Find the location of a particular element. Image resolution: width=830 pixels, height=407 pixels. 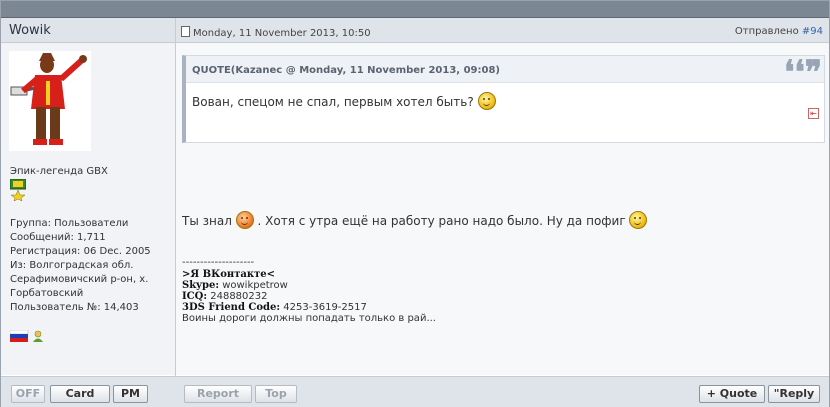

icq-label: ICQ: is located at coordinates (195, 296).